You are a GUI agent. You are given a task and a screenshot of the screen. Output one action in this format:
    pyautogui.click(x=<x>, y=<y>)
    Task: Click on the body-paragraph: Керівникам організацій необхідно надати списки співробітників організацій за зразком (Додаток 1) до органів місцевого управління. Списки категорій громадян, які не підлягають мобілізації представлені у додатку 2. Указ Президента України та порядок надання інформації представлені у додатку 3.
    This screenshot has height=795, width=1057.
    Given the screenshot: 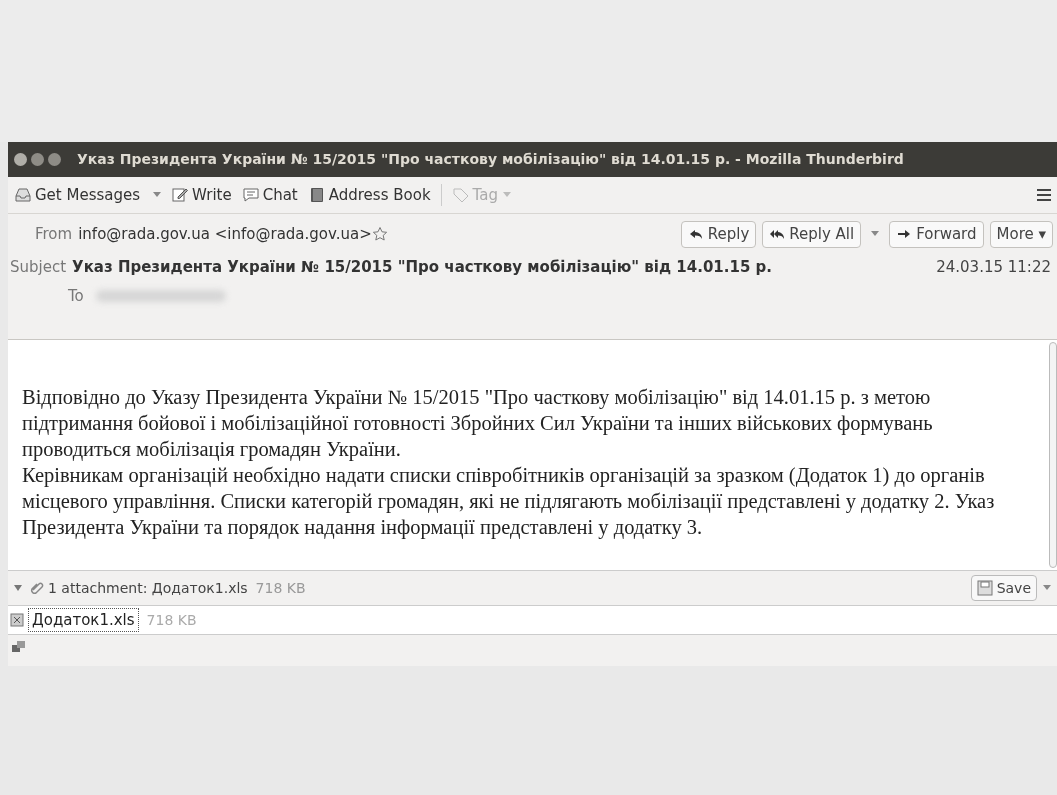 What is the action you would take?
    pyautogui.click(x=509, y=501)
    